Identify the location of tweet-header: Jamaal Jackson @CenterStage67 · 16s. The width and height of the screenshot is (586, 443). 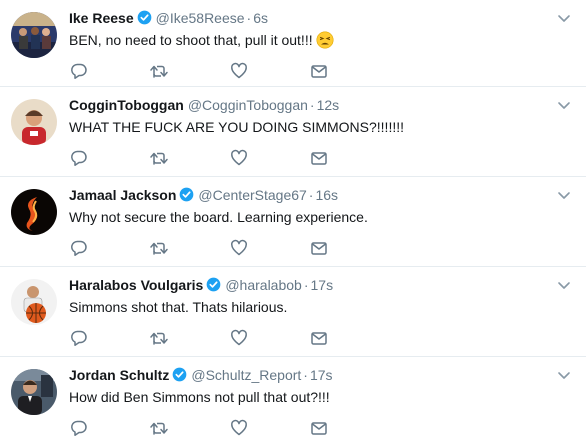
(203, 196).